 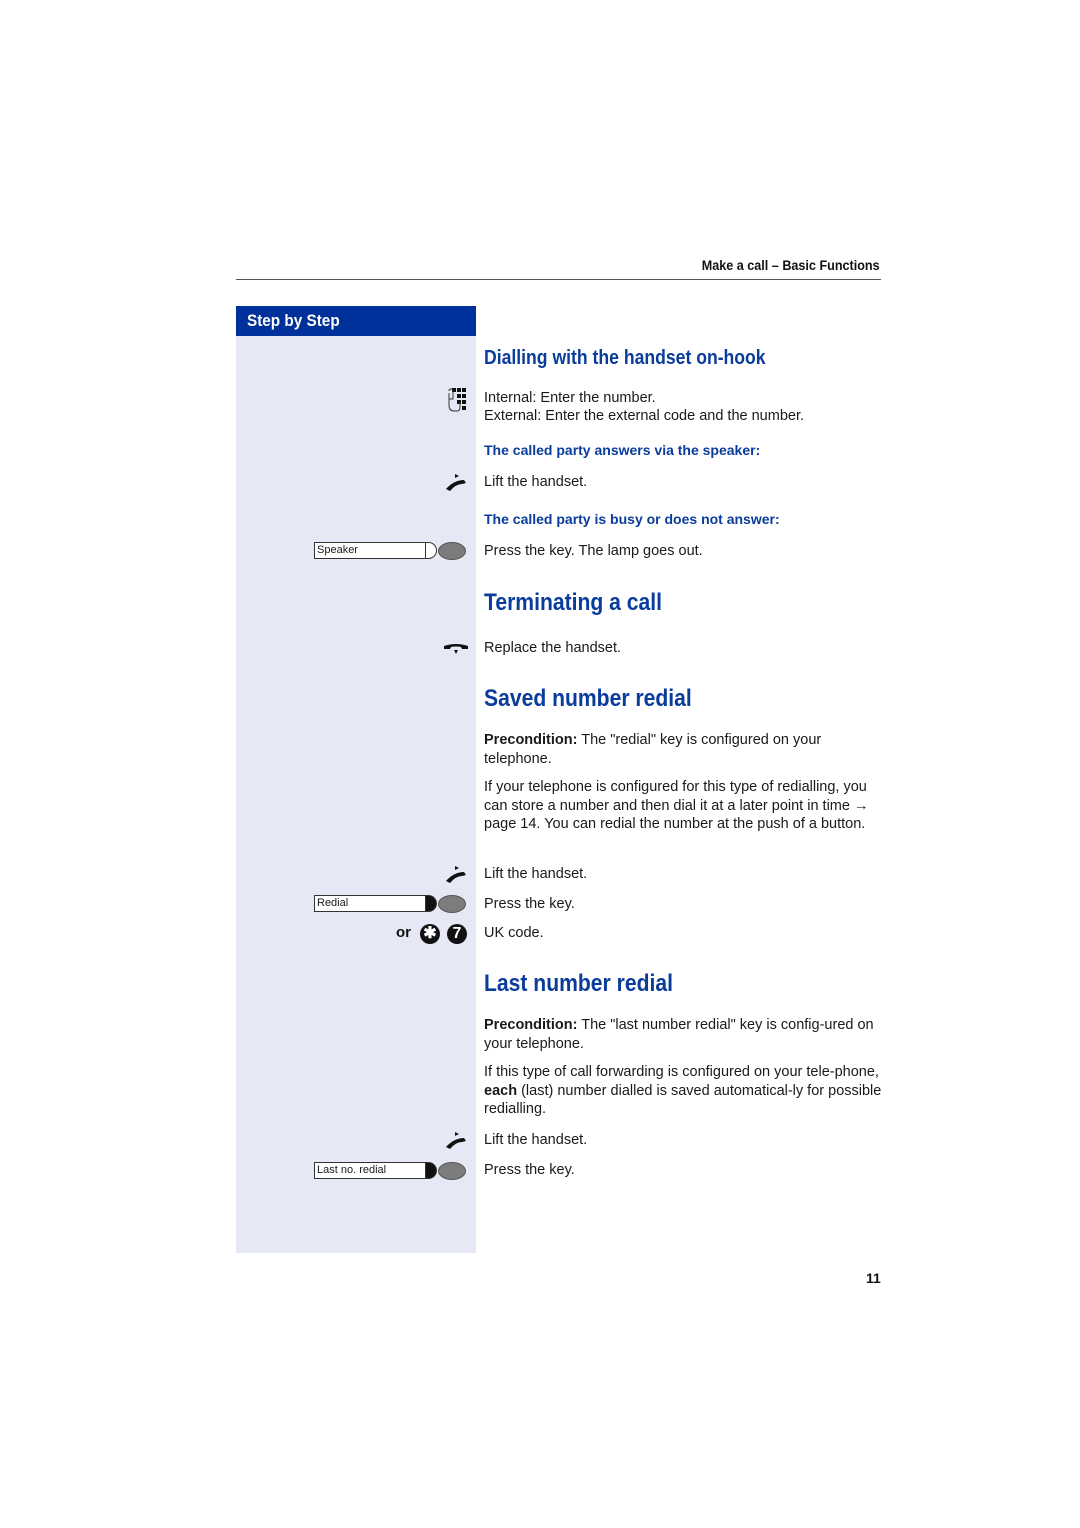 I want to click on or-label: or, so click(x=403, y=932).